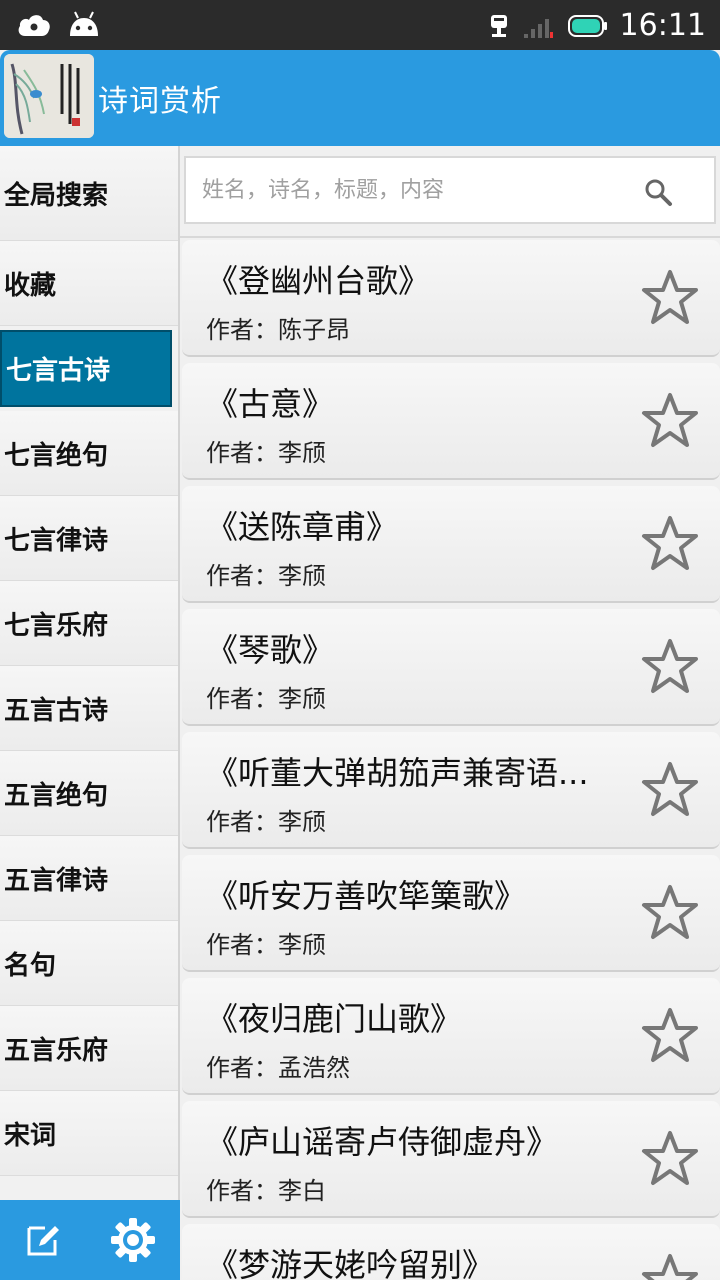  Describe the element at coordinates (318, 281) in the screenshot. I see `poem-title: 《登幽州台歌》` at that location.